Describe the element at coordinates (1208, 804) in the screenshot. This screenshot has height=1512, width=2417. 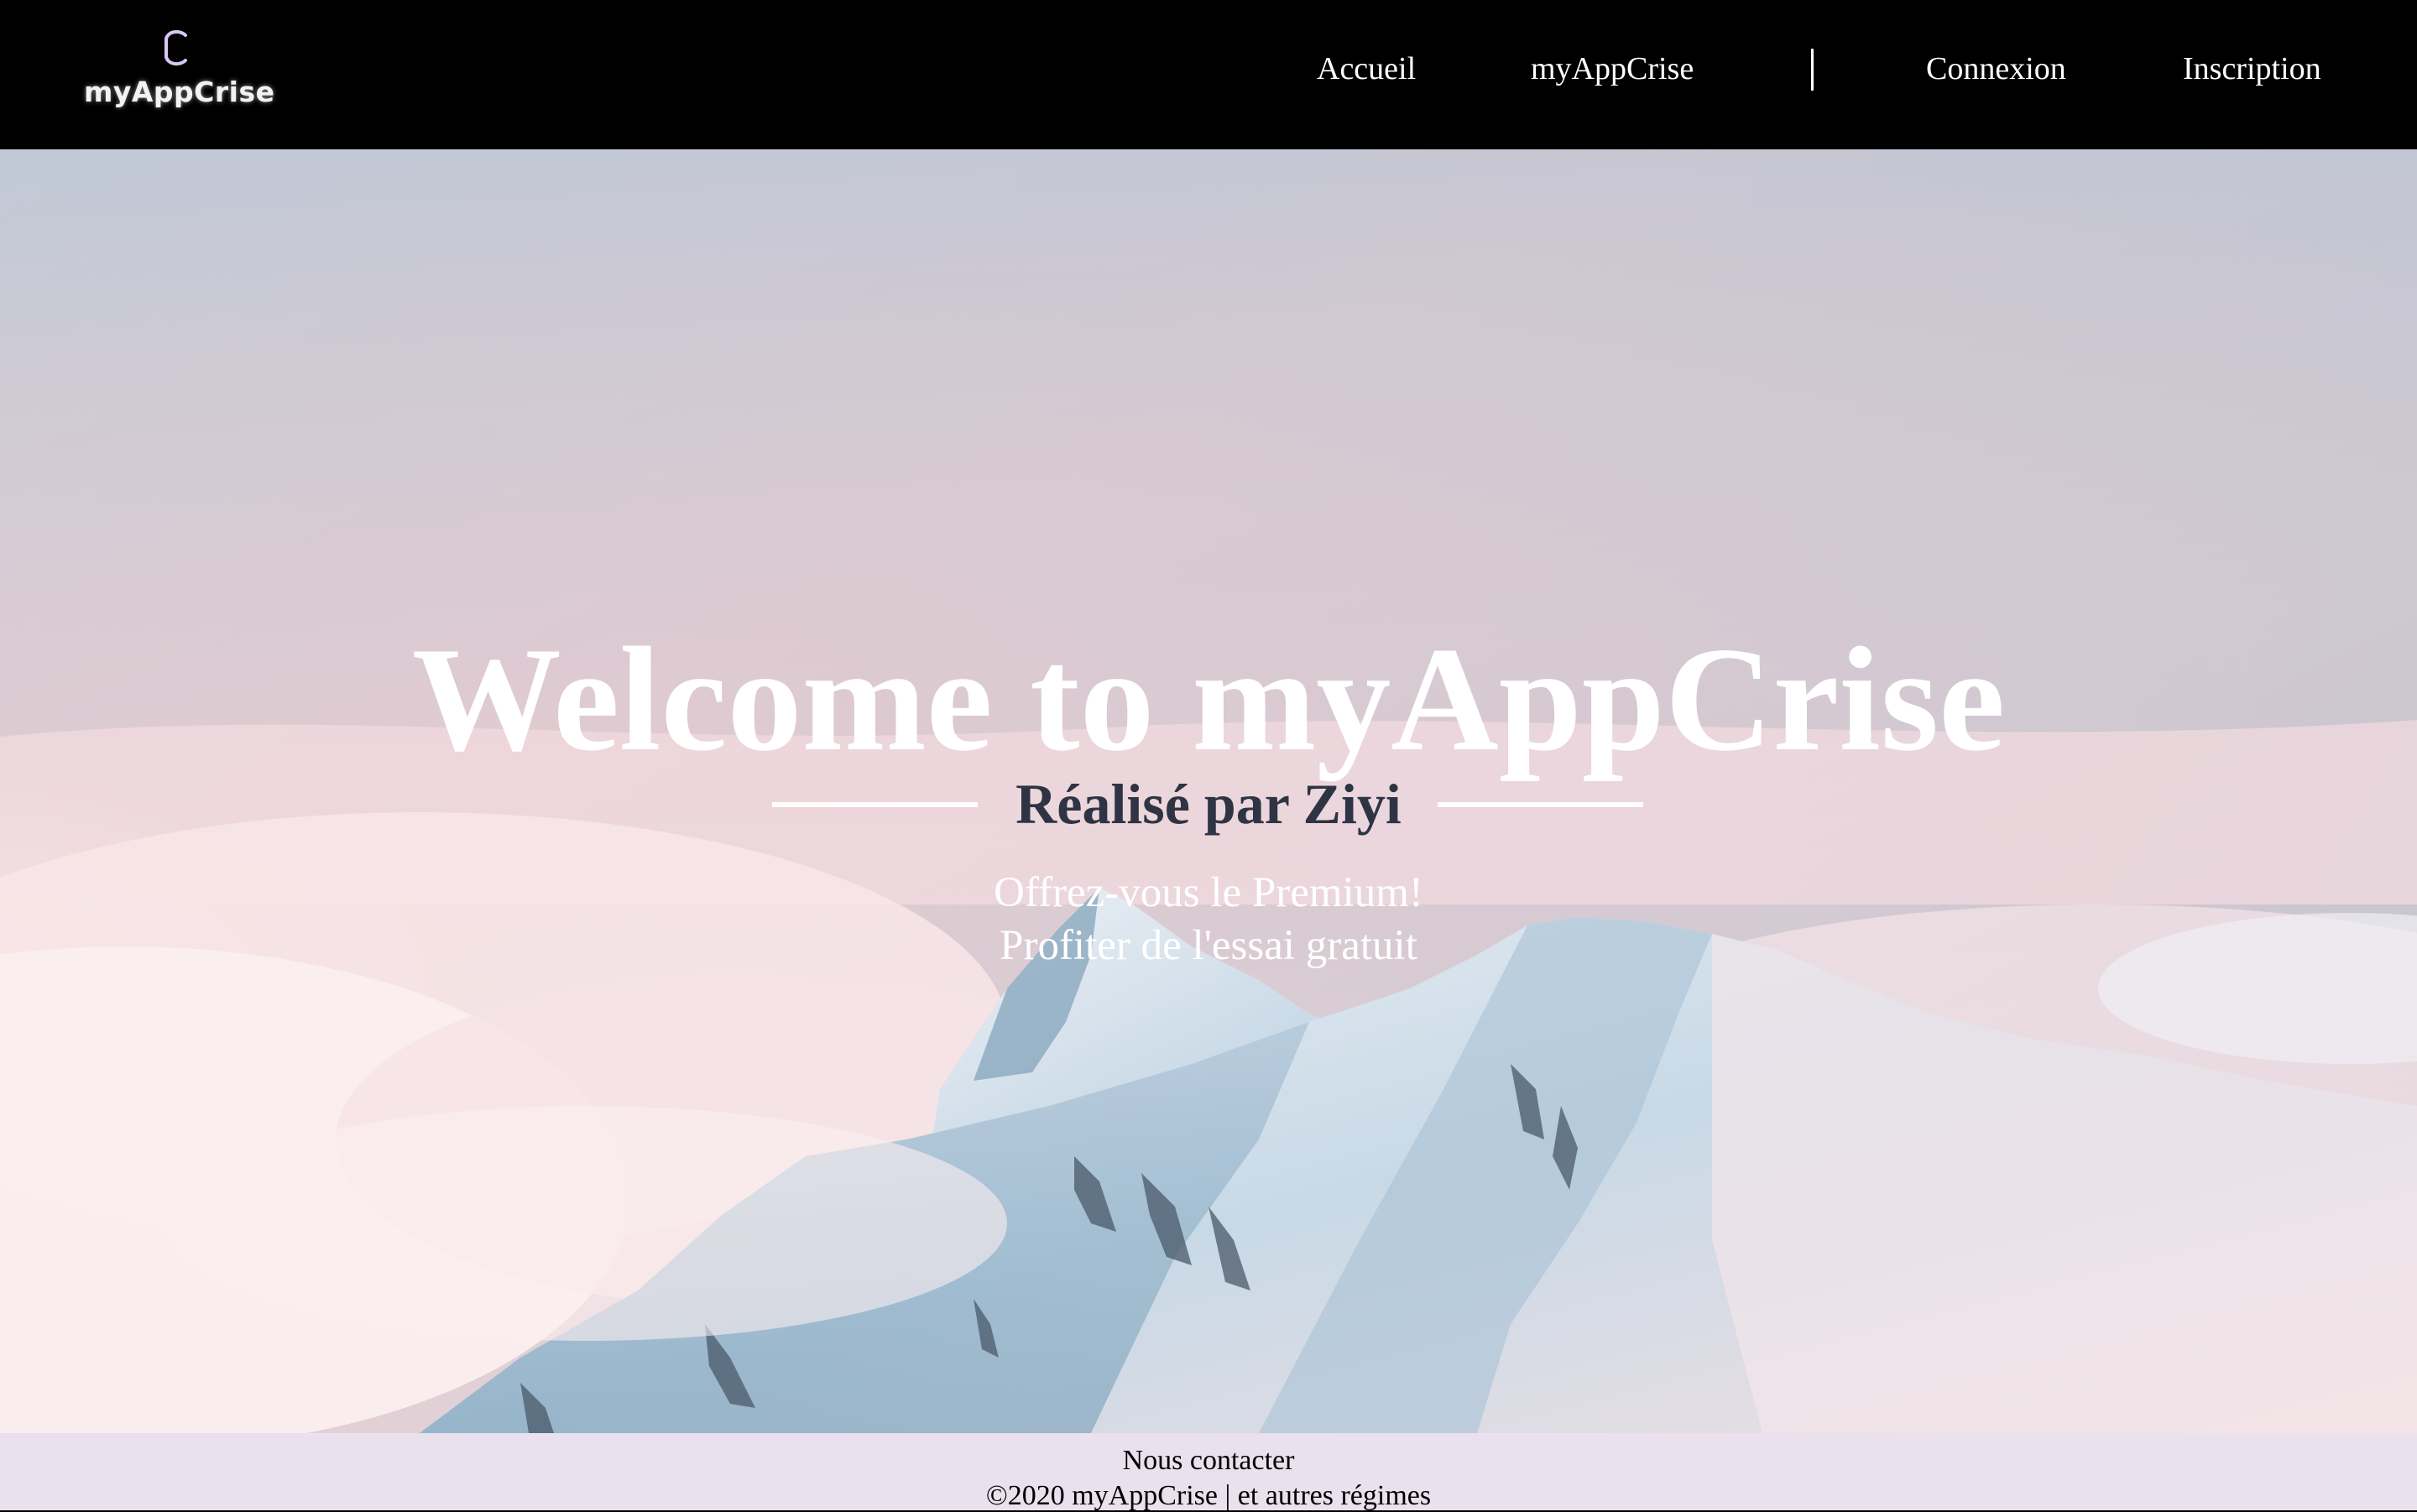
I see `hero-subtitle: Réalisé par Ziyi` at that location.